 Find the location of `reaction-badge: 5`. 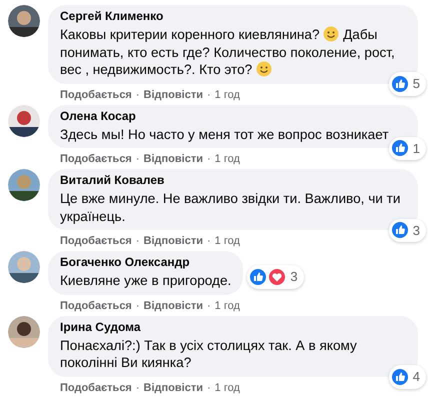

reaction-badge: 5 is located at coordinates (407, 84).